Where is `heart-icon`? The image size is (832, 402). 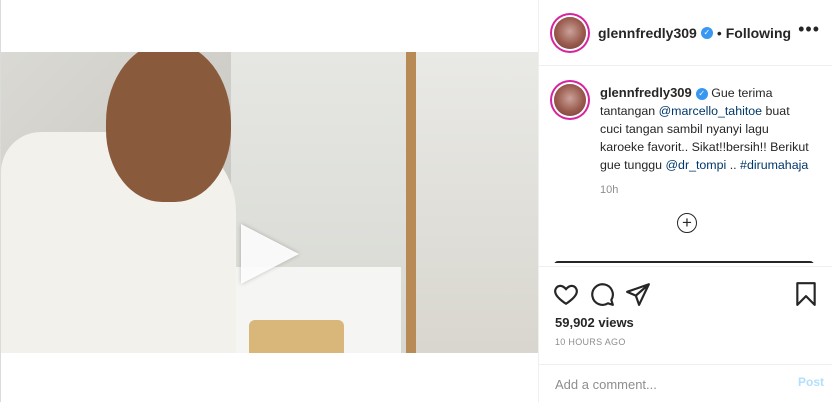 heart-icon is located at coordinates (566, 294).